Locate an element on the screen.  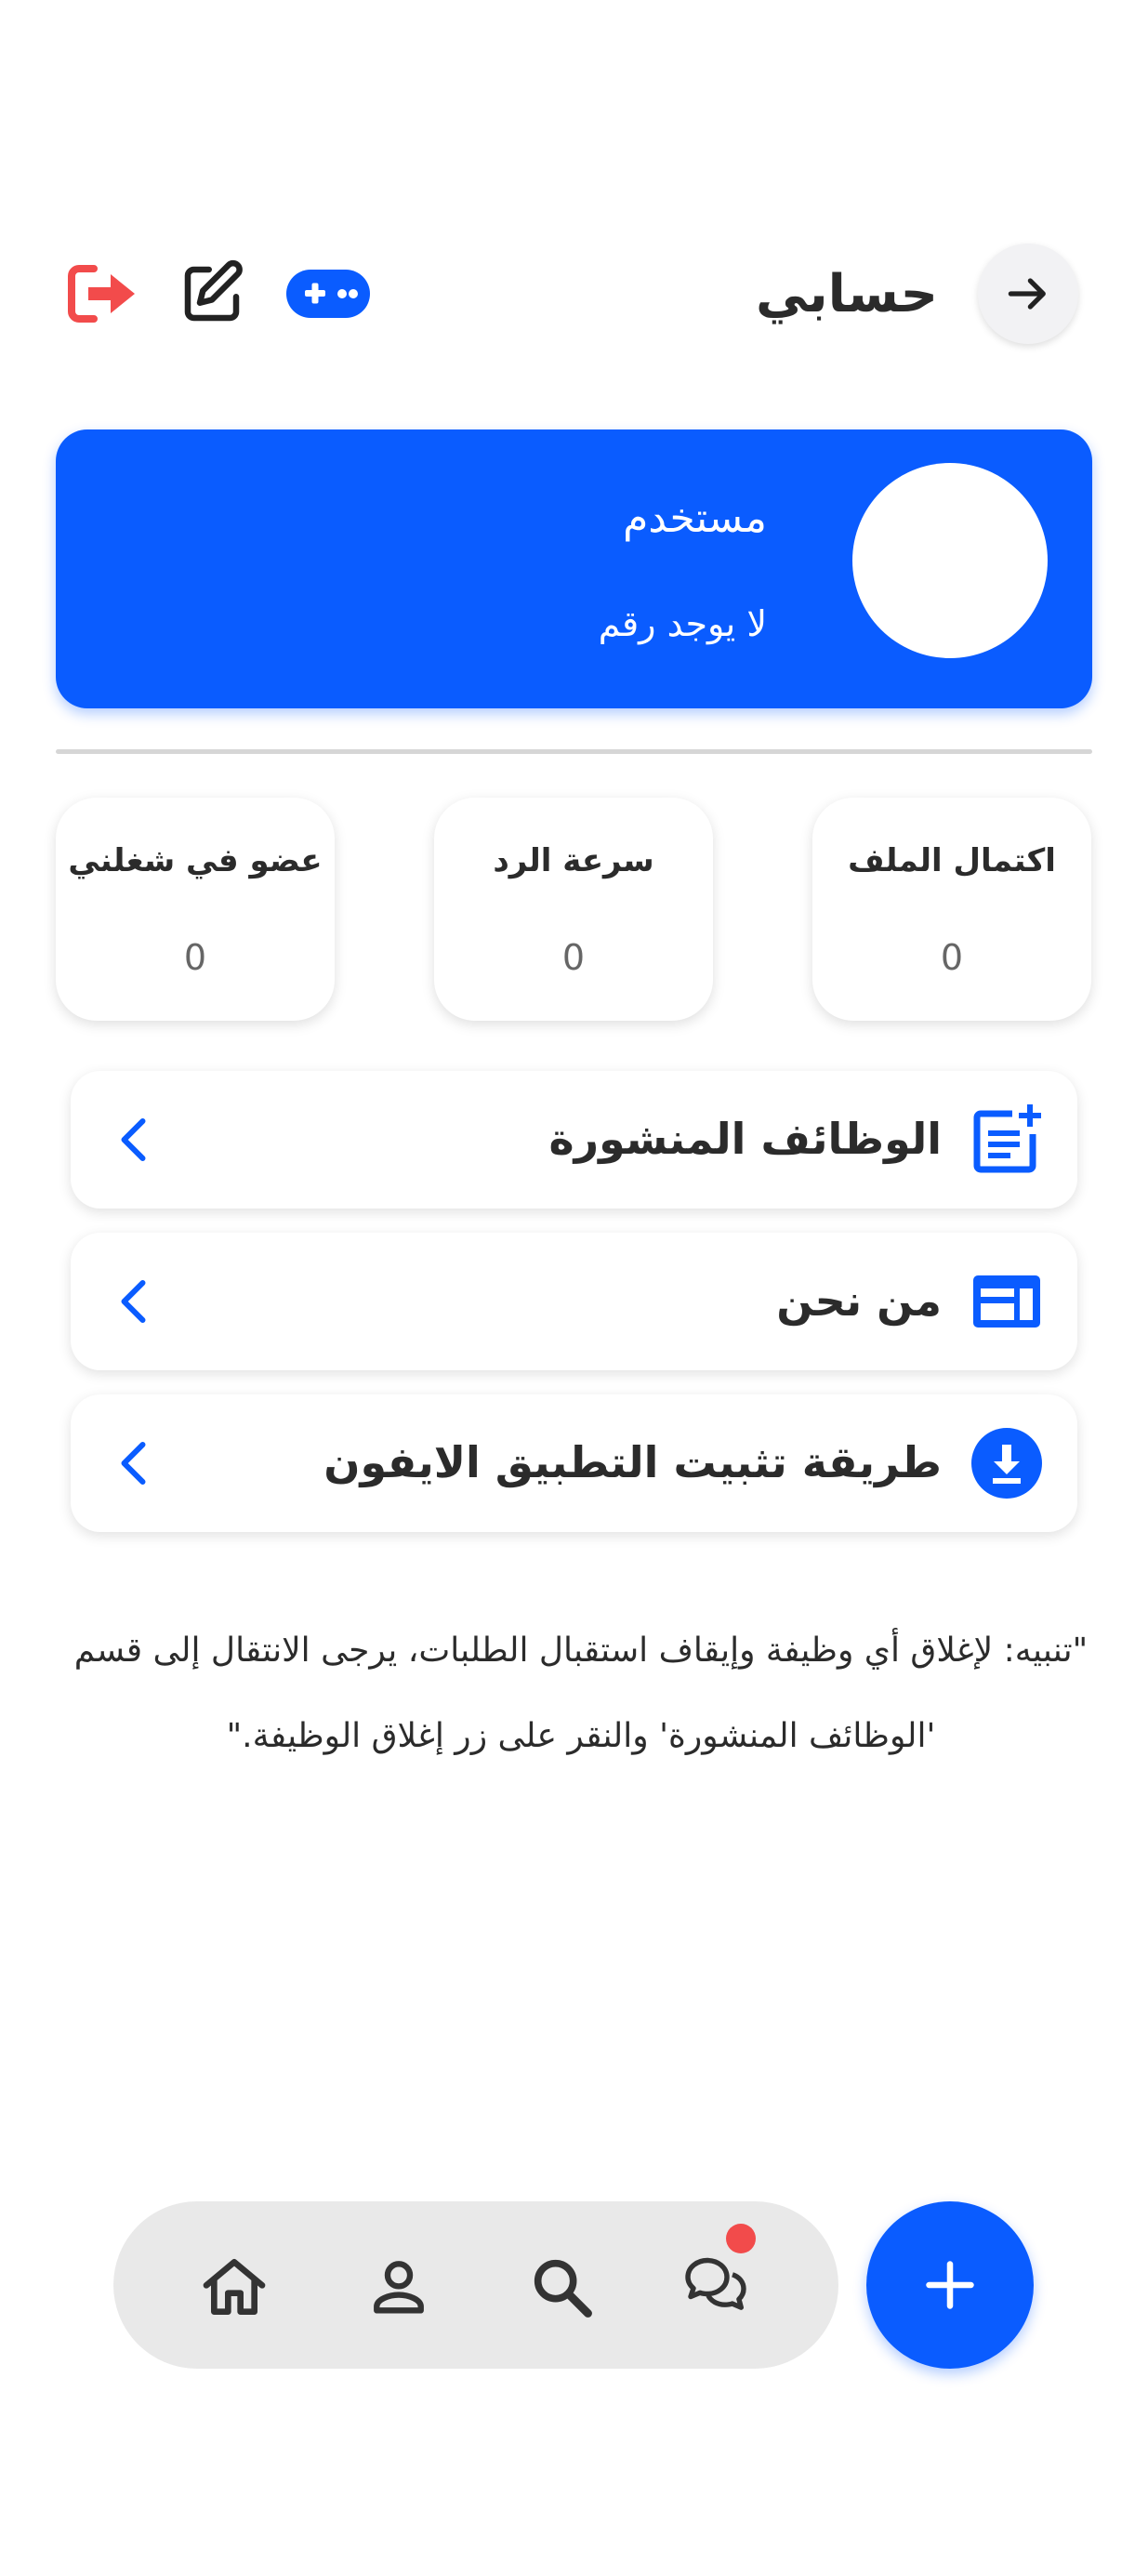
chat-notification-badge is located at coordinates (741, 2238).